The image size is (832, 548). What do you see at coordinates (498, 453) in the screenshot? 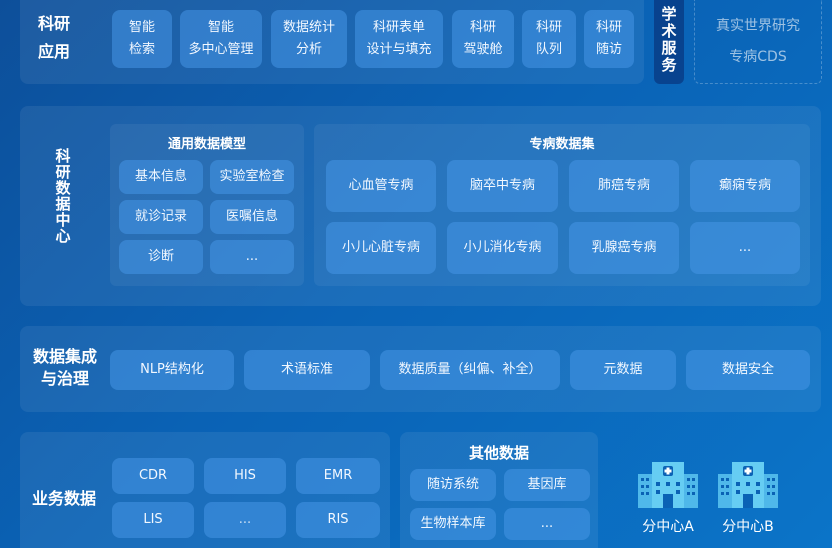
I see `other-data-title: 其他数据` at bounding box center [498, 453].